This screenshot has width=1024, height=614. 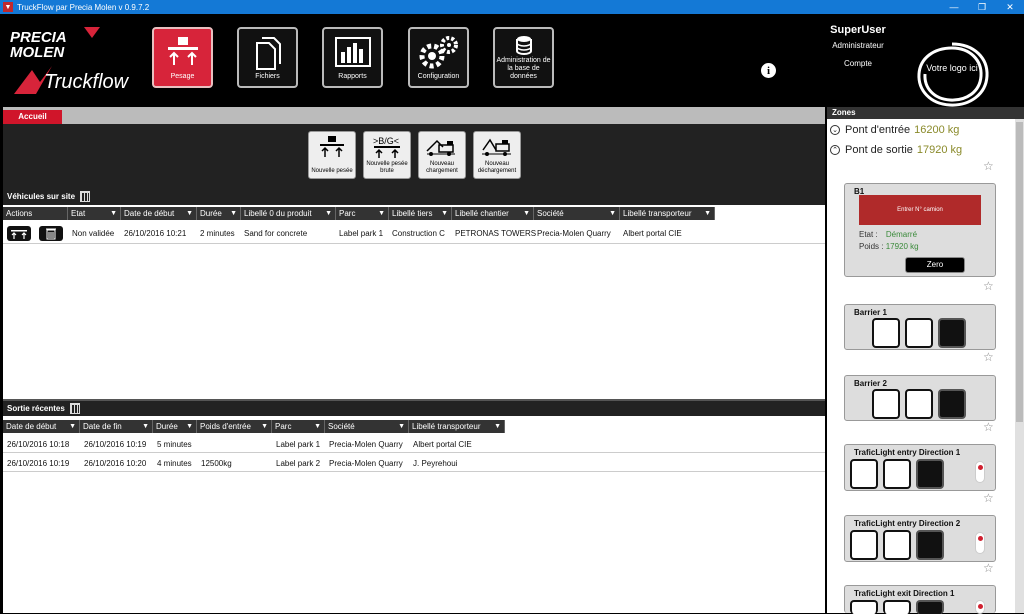 I want to click on nav-rapports-button: Rapports, so click(x=352, y=57).